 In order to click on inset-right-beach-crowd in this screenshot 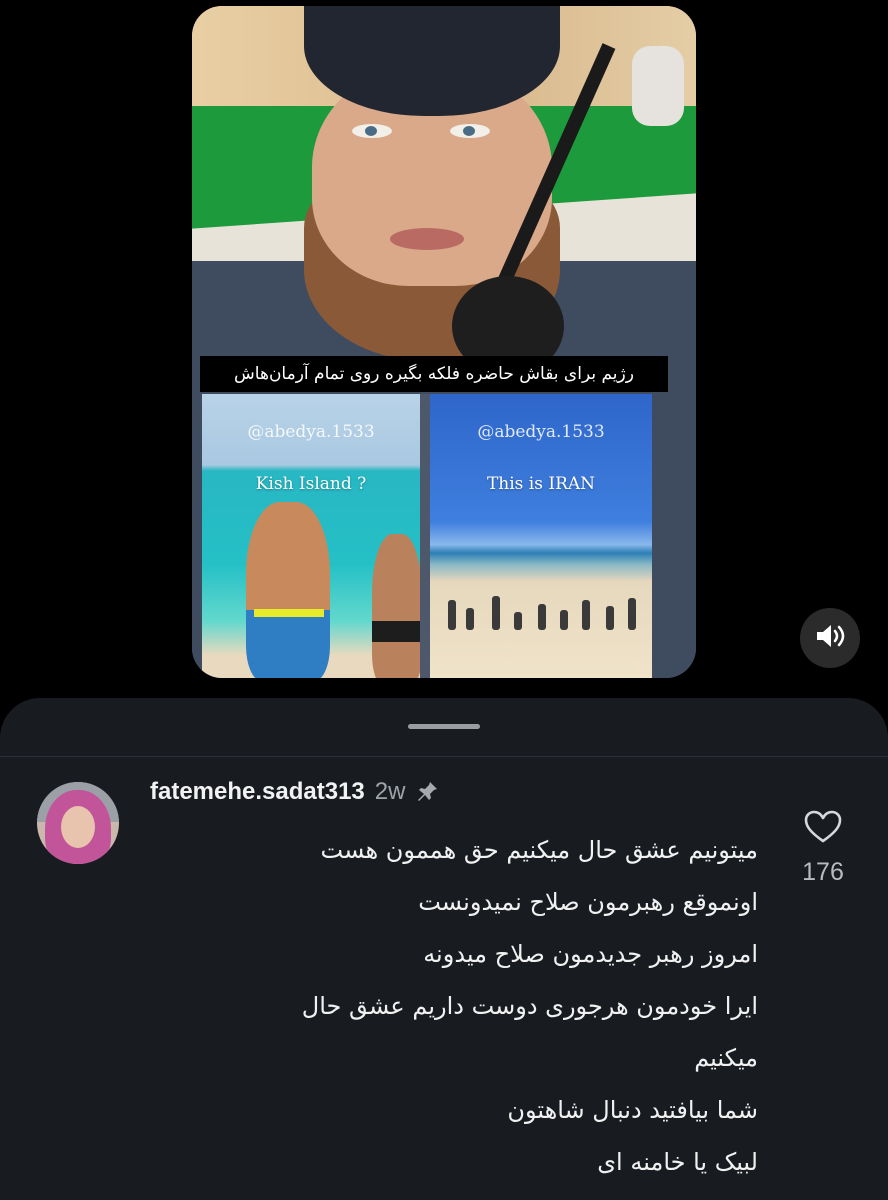, I will do `click(541, 600)`.